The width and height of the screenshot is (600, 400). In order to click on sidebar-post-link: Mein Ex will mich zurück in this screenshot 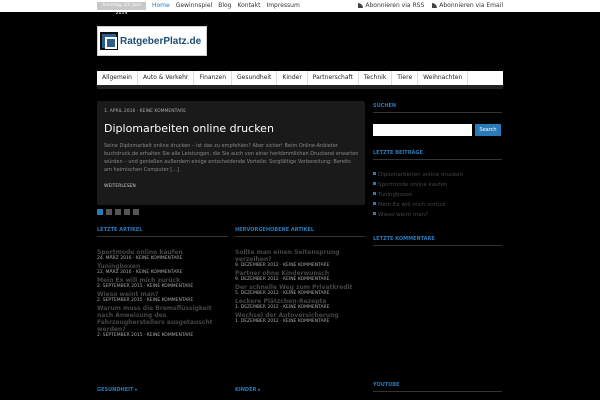, I will do `click(409, 205)`.